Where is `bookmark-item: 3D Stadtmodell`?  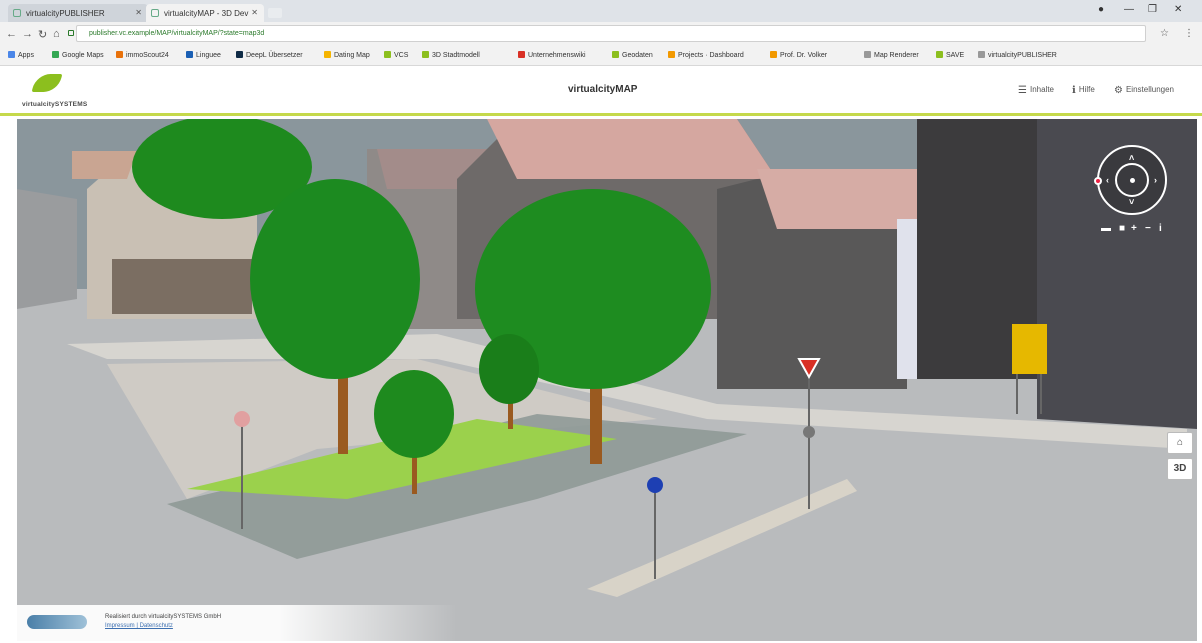 bookmark-item: 3D Stadtmodell is located at coordinates (451, 55).